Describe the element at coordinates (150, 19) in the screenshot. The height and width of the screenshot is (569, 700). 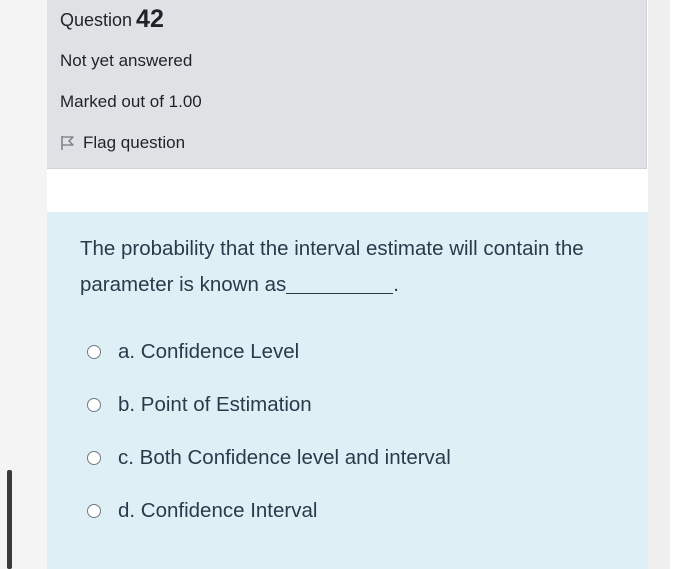
I see `question-number: 42` at that location.